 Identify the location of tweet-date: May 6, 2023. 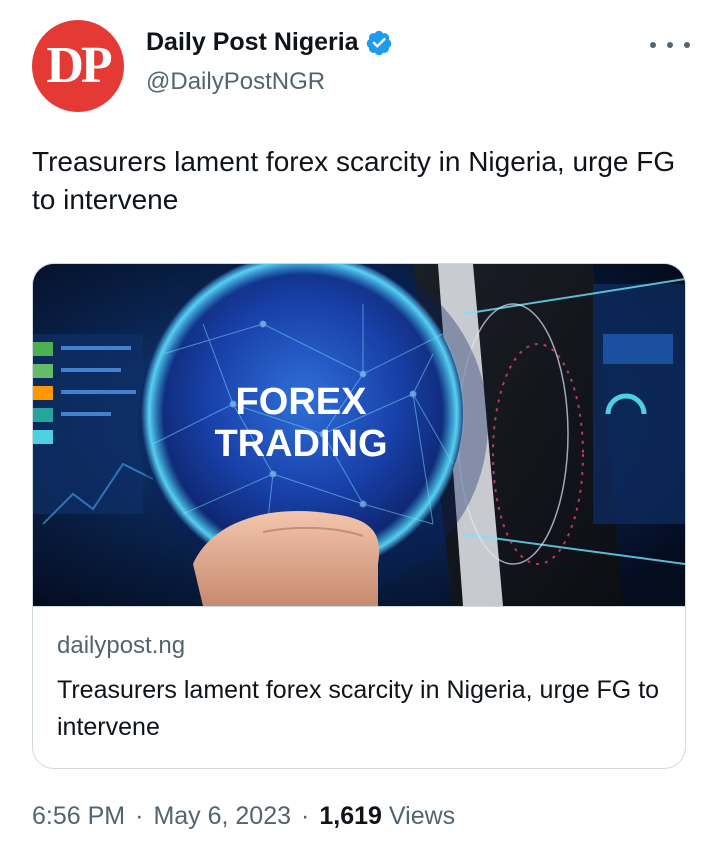
(222, 816).